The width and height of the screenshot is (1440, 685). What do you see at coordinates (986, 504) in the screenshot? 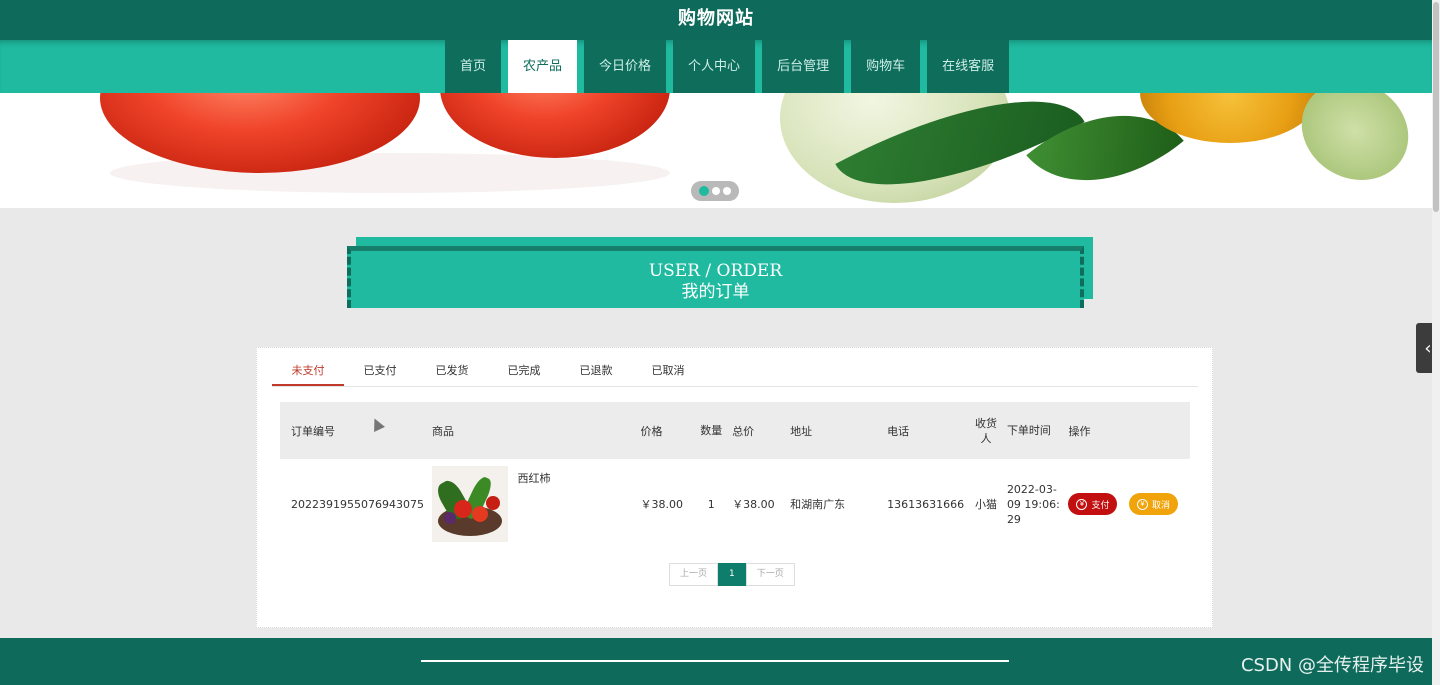
I see `receiver-cell: 小猫` at bounding box center [986, 504].